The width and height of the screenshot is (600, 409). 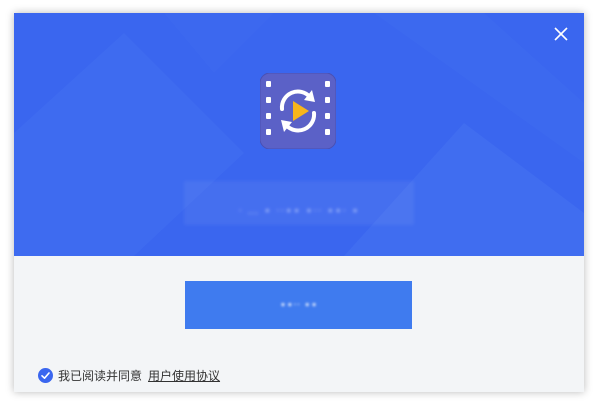 I want to click on agreement-row: 我已阅读并同意 用户使用协议, so click(x=129, y=375).